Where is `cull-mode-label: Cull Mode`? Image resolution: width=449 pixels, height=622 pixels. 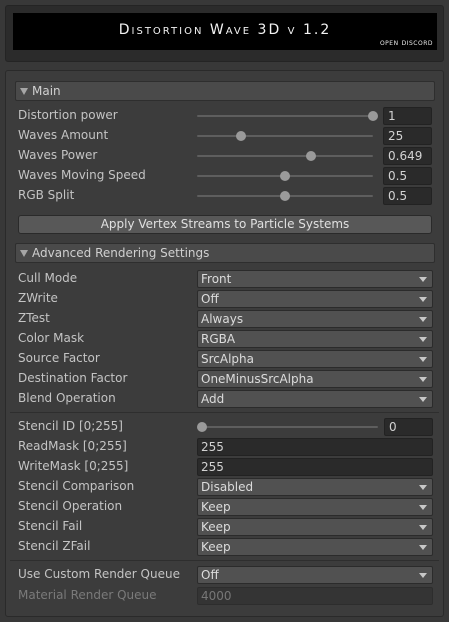 cull-mode-label: Cull Mode is located at coordinates (48, 278).